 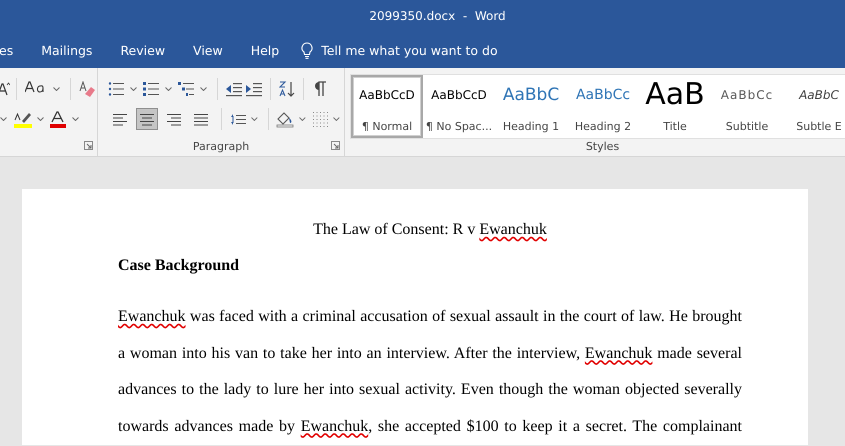 What do you see at coordinates (208, 50) in the screenshot?
I see `ribbon-tab: View` at bounding box center [208, 50].